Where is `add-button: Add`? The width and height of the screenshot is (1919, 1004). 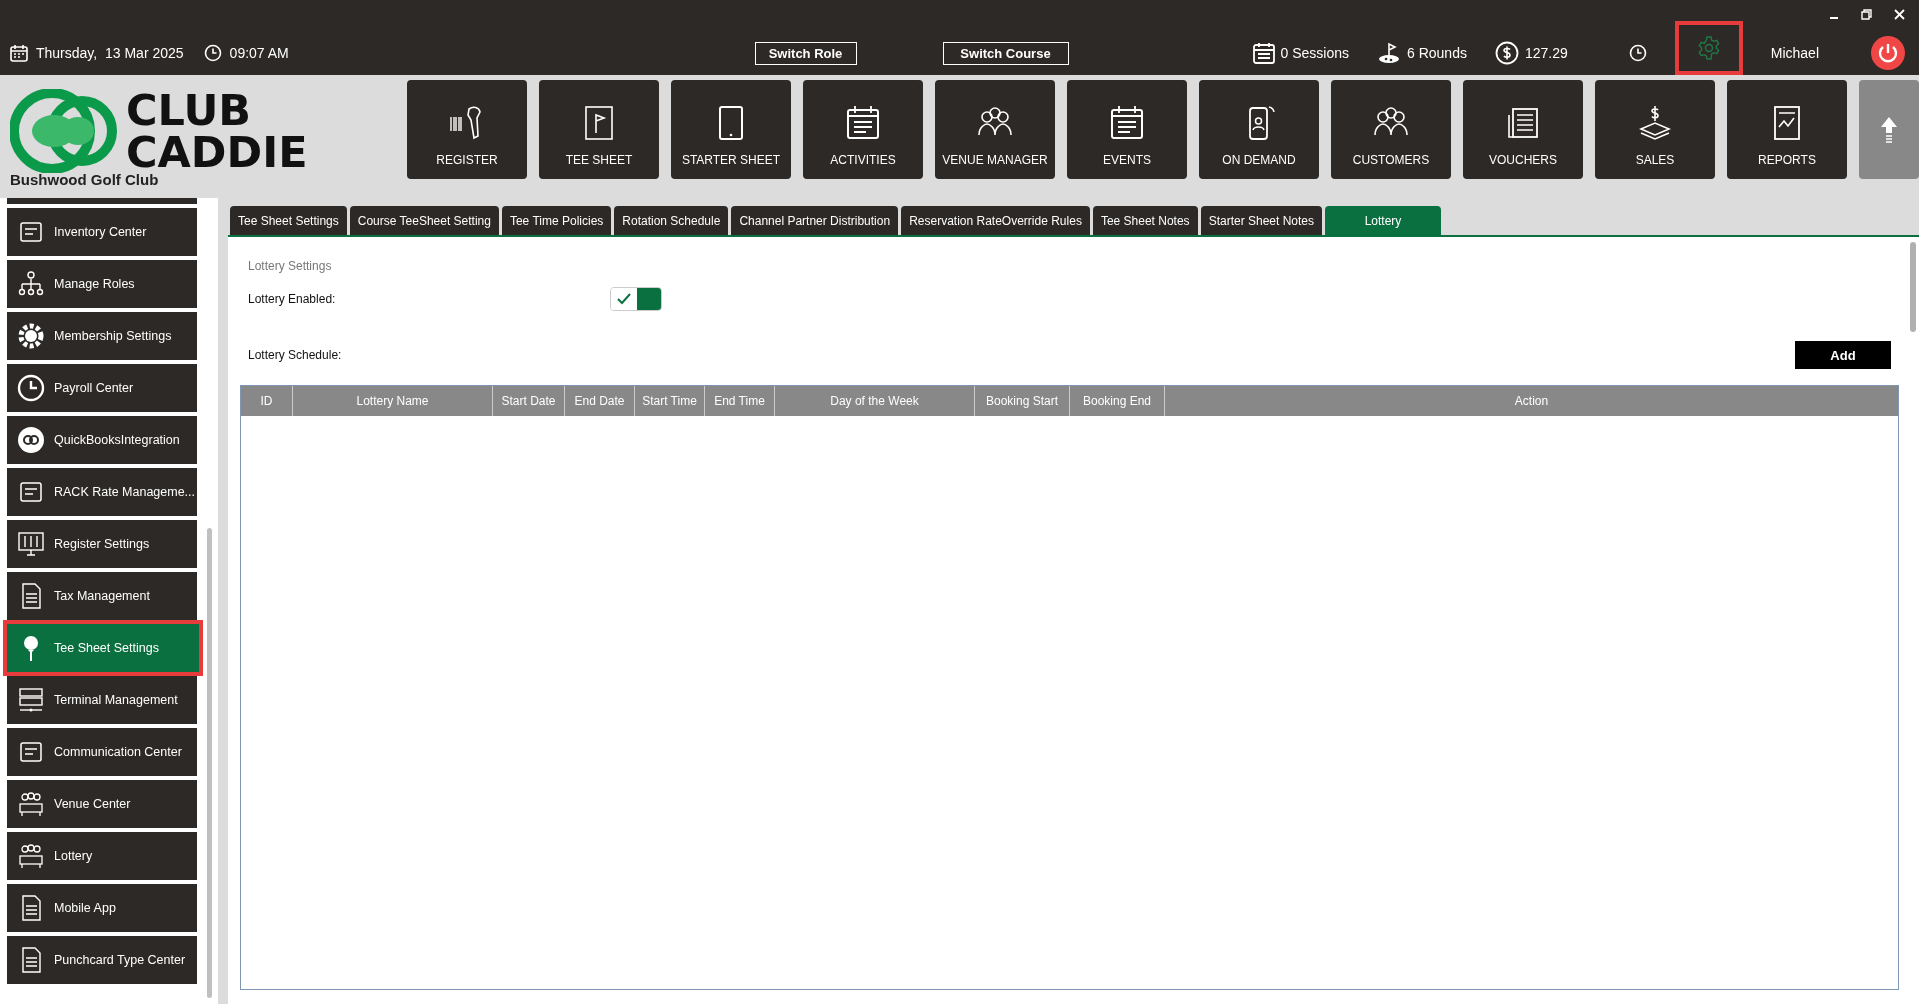 add-button: Add is located at coordinates (1843, 355).